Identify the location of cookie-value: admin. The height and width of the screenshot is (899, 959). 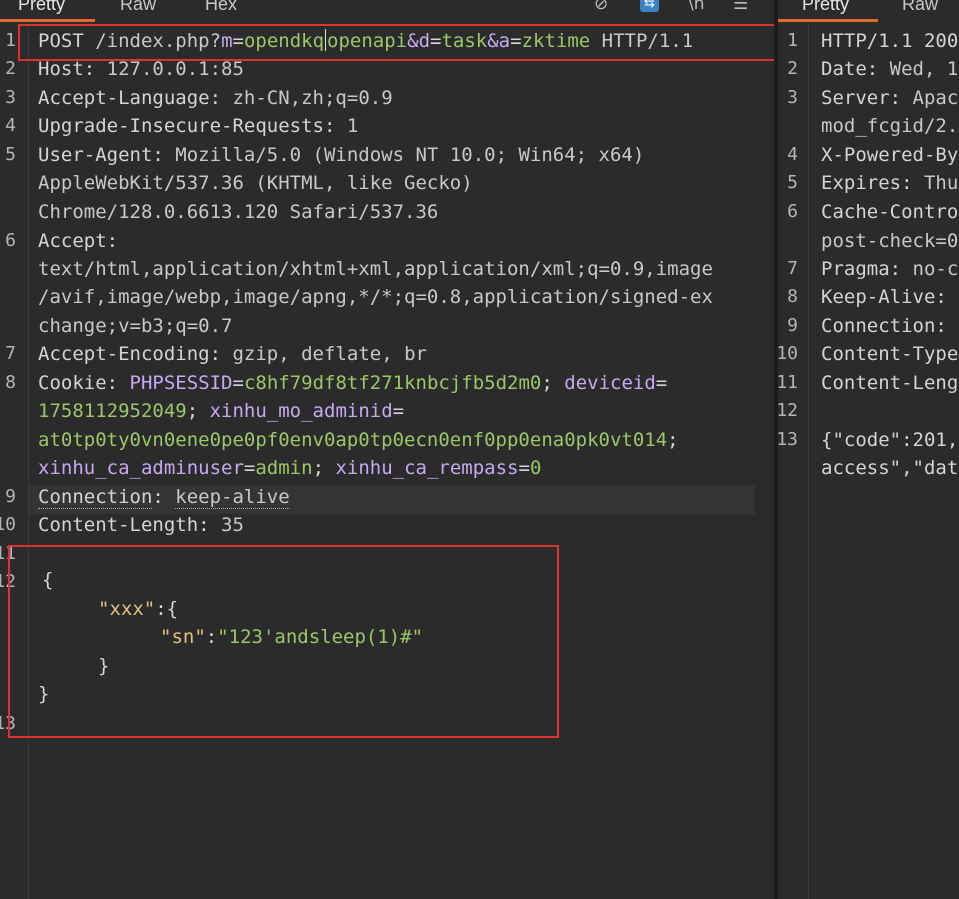
(284, 468).